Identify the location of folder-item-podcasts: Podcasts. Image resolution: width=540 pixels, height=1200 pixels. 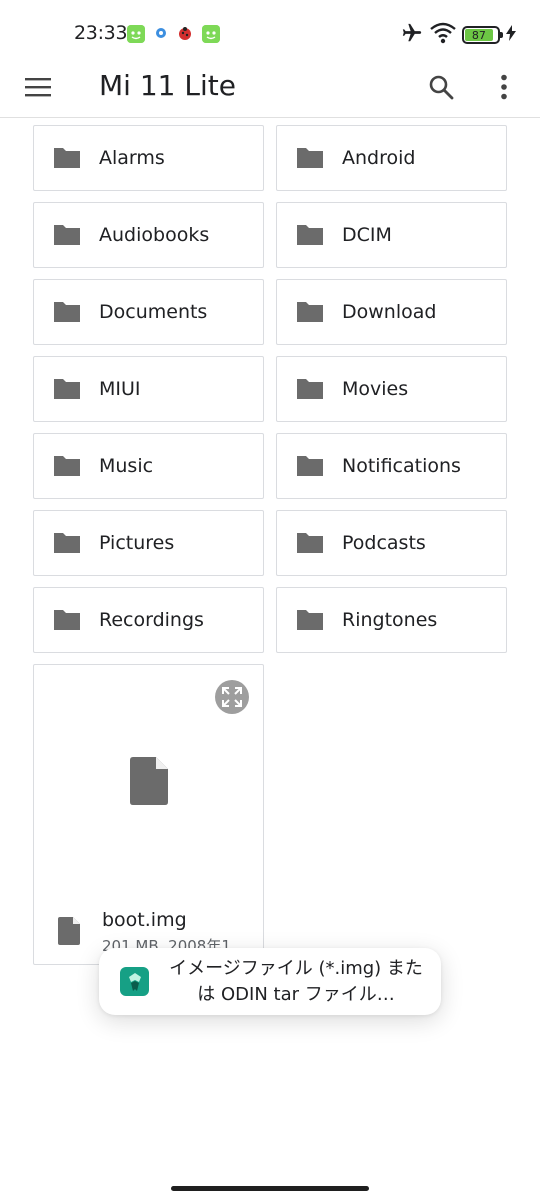
(391, 543).